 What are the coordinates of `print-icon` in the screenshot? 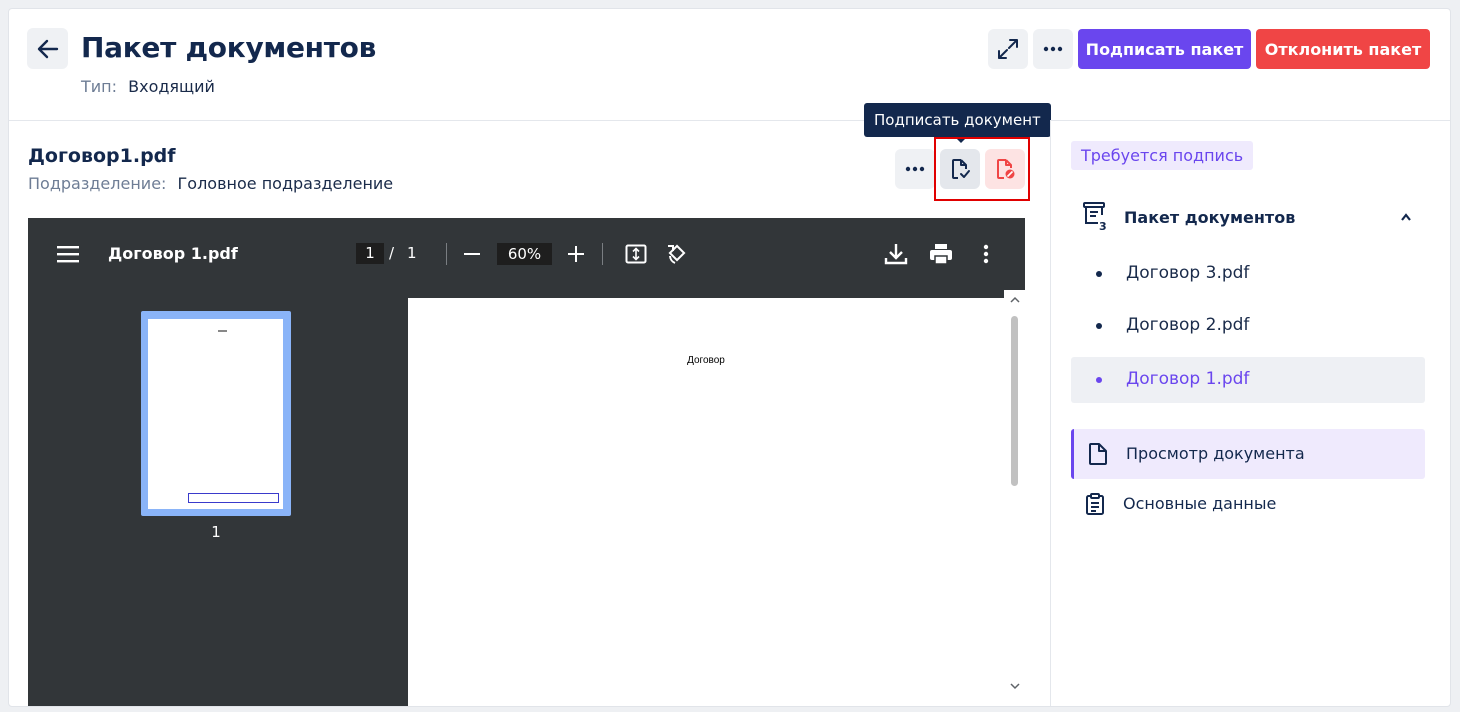 It's located at (941, 254).